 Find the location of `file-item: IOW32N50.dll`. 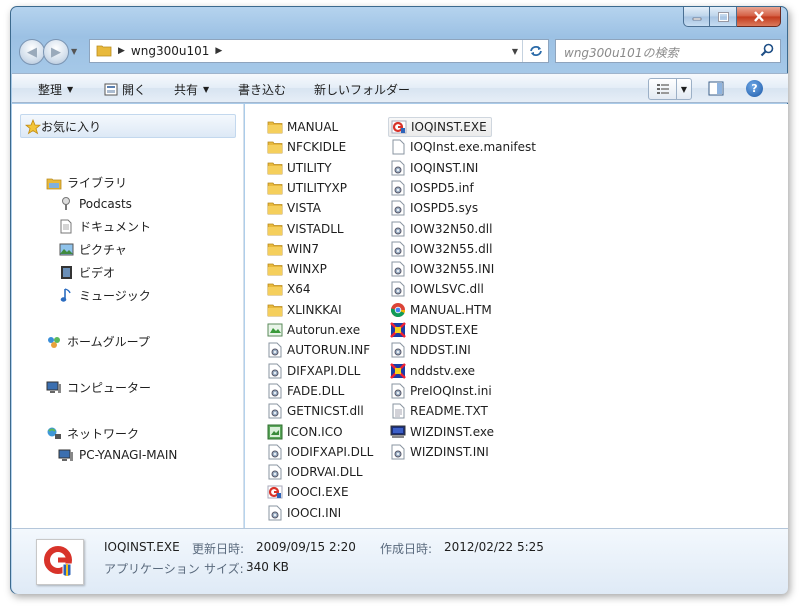

file-item: IOW32N50.dll is located at coordinates (442, 229).